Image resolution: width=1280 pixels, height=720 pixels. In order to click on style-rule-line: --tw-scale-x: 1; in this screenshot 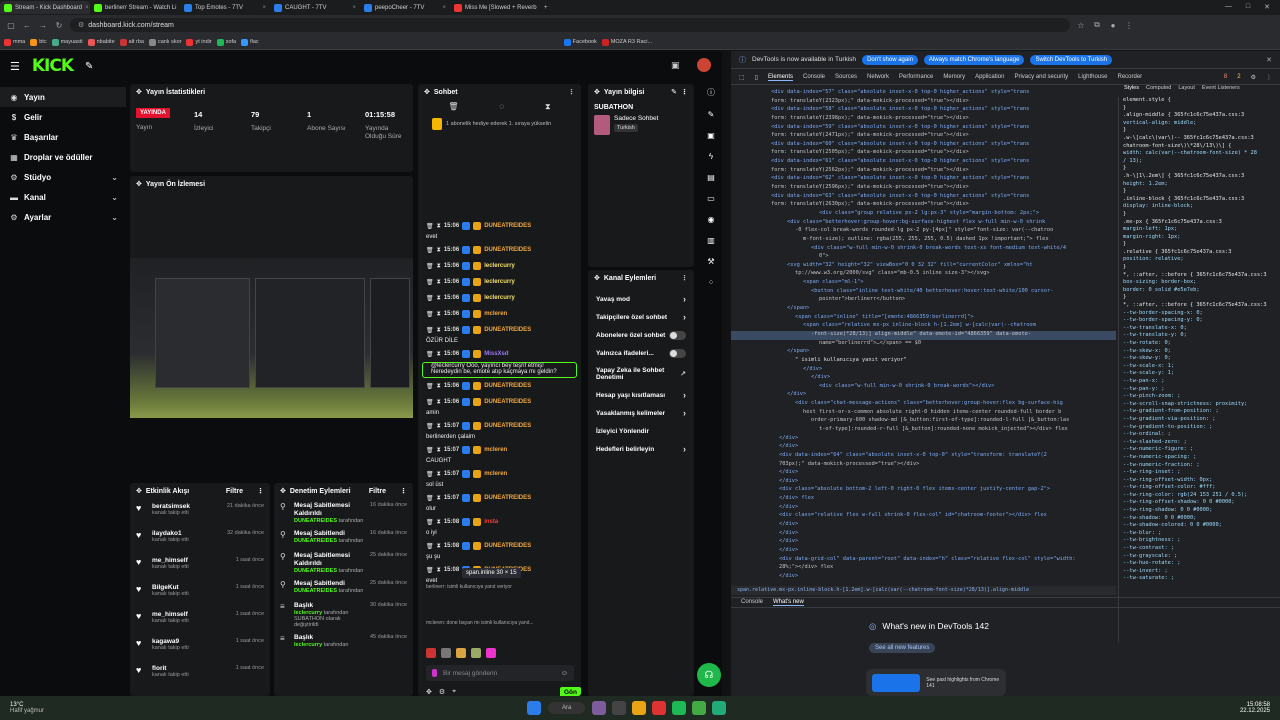, I will do `click(1199, 367)`.